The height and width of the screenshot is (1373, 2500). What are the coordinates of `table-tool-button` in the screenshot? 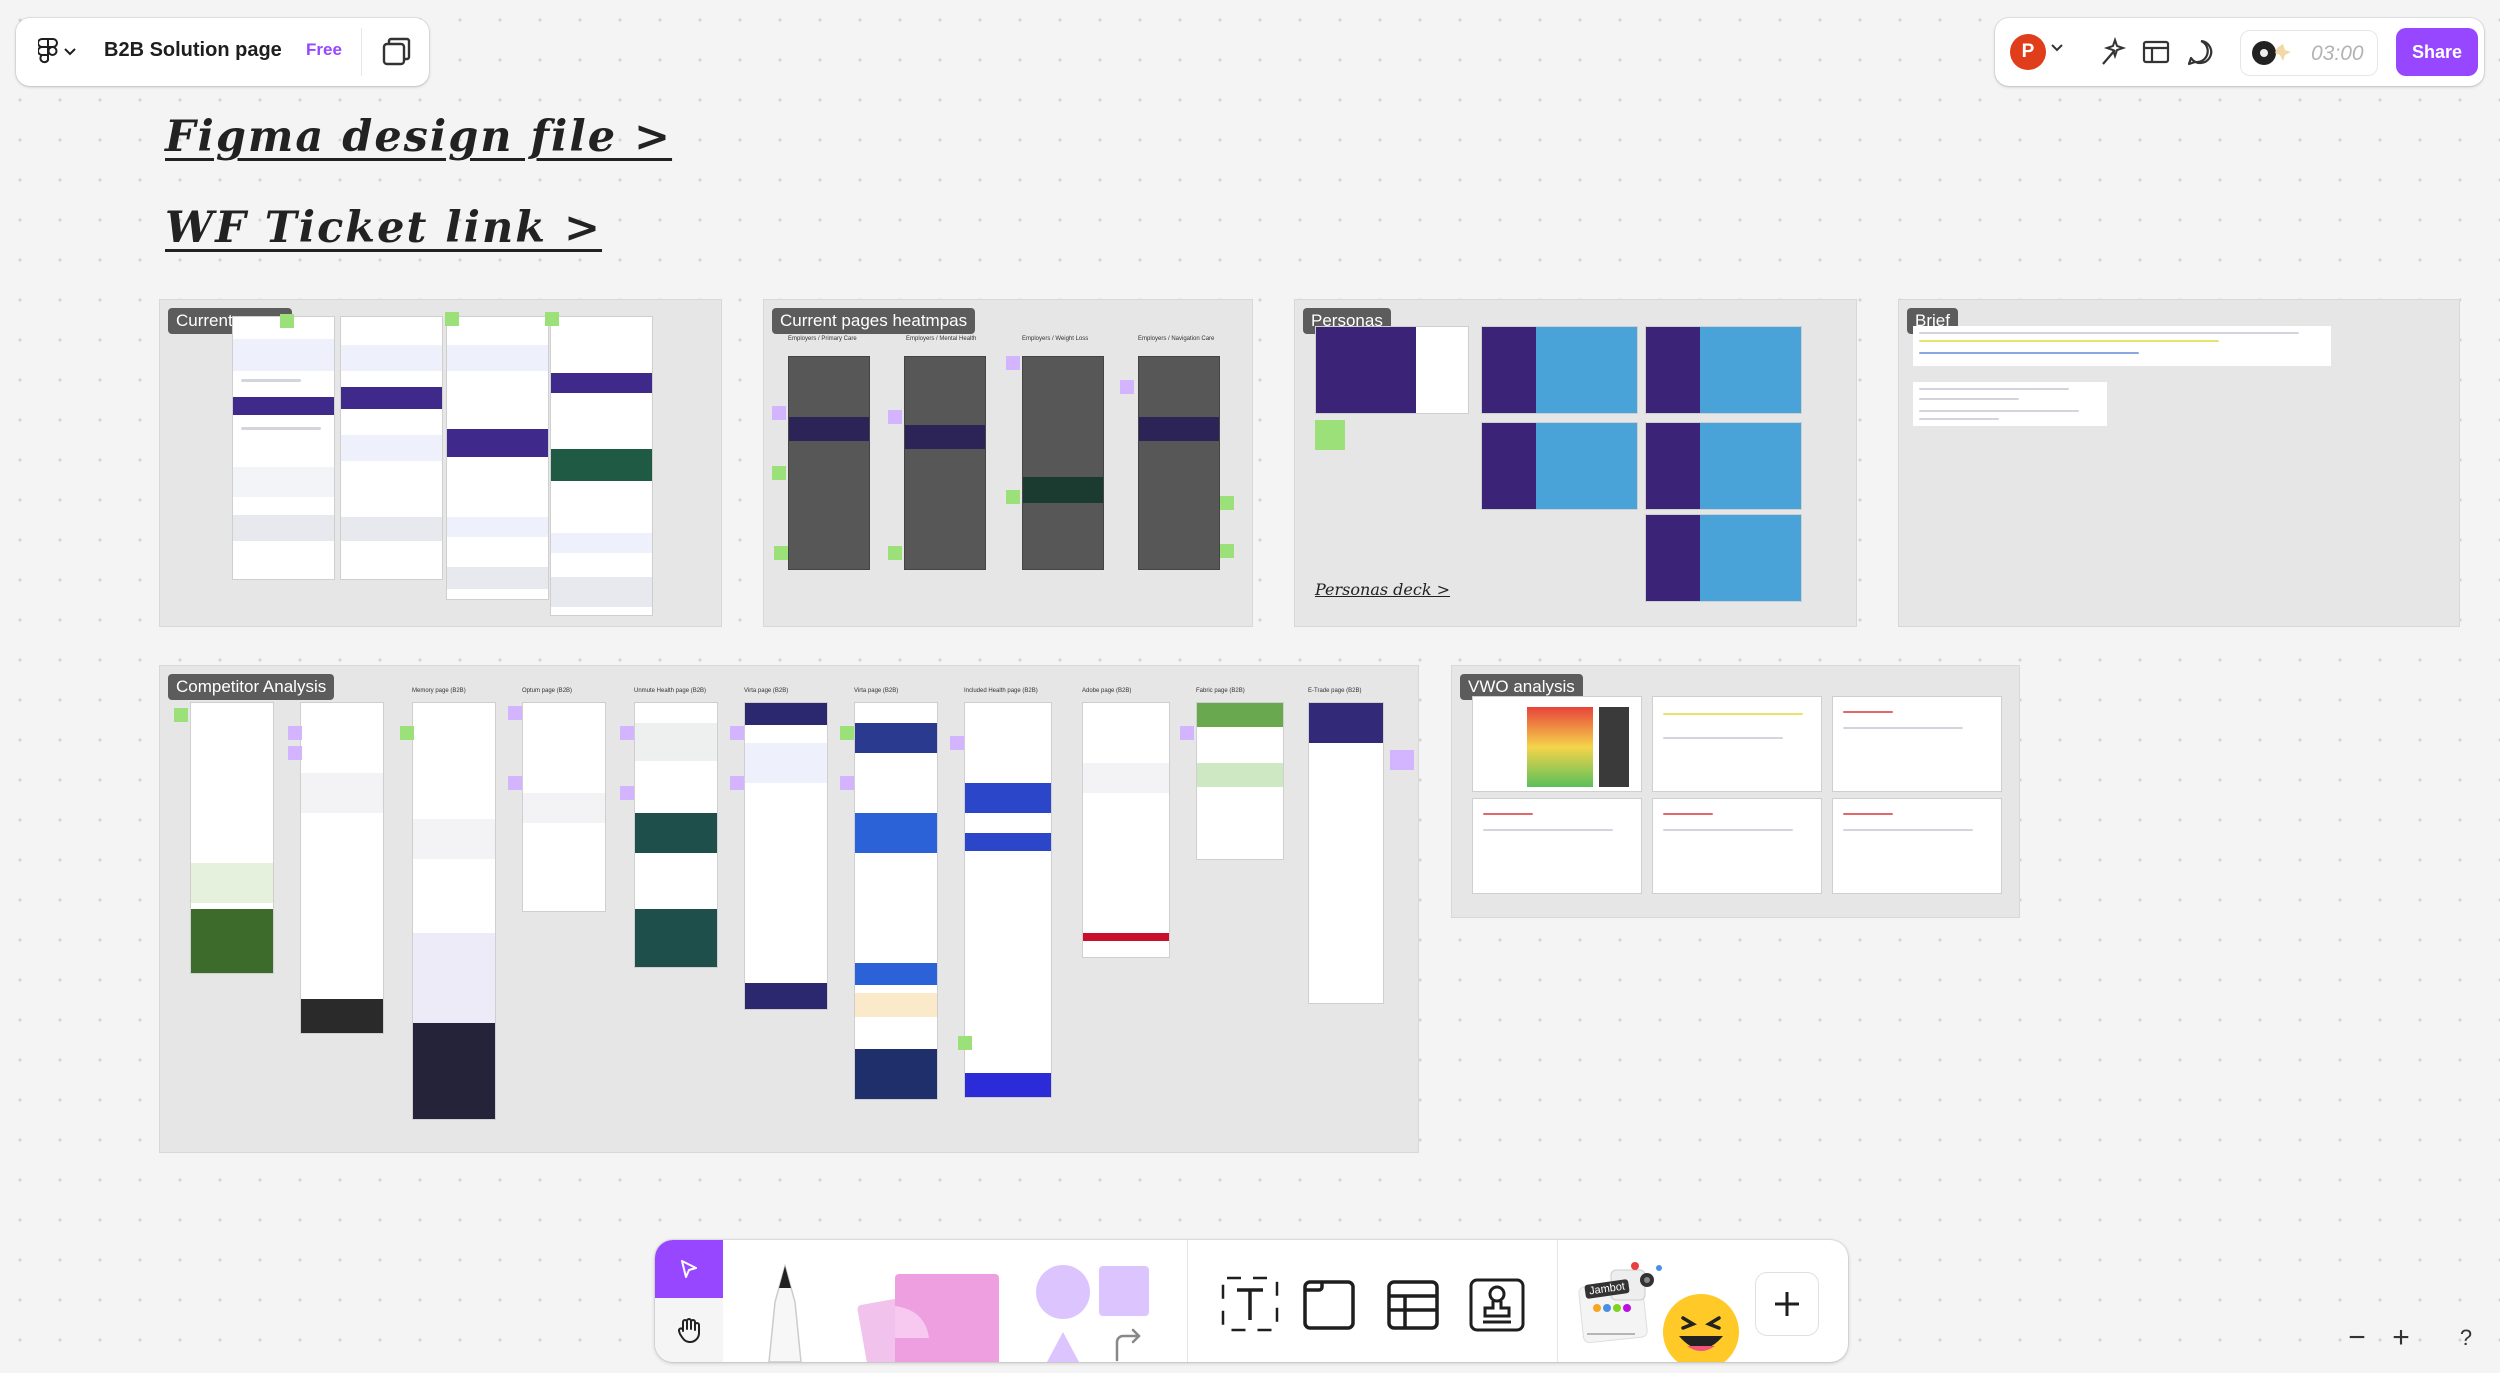 It's located at (1413, 1304).